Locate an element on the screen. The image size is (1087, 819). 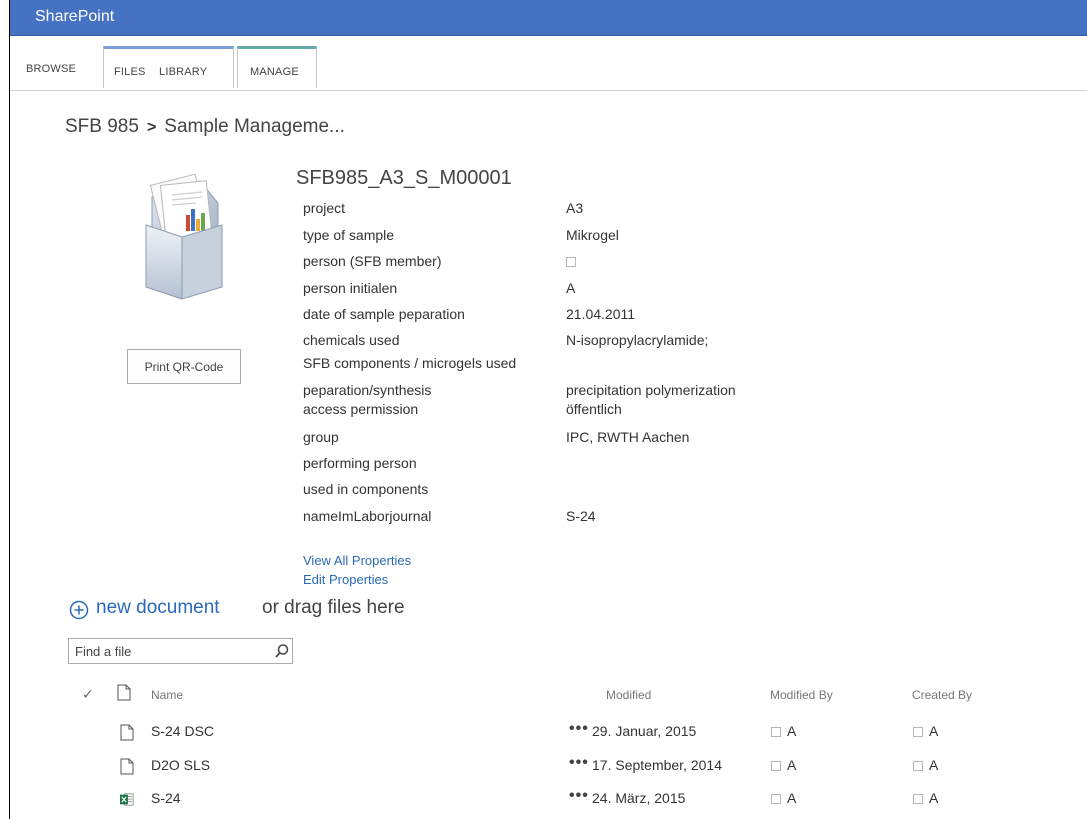
prop-value-date-of-sample-peparation: 21.04.2011 is located at coordinates (601, 314).